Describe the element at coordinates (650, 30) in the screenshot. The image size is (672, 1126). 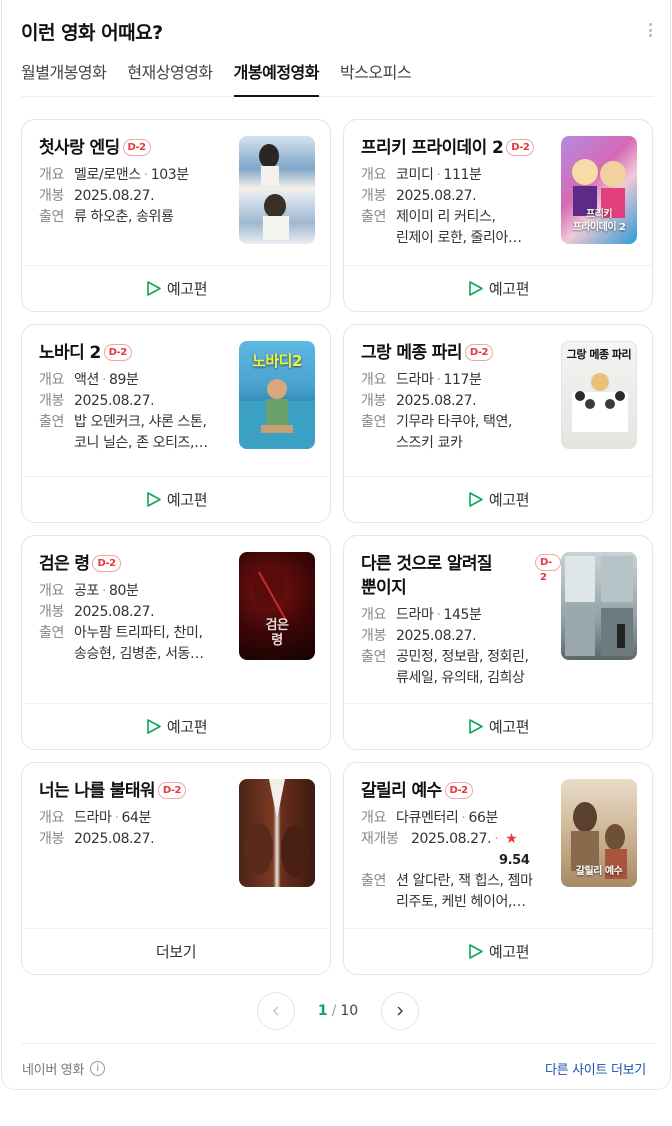
I see `more-options-icon` at that location.